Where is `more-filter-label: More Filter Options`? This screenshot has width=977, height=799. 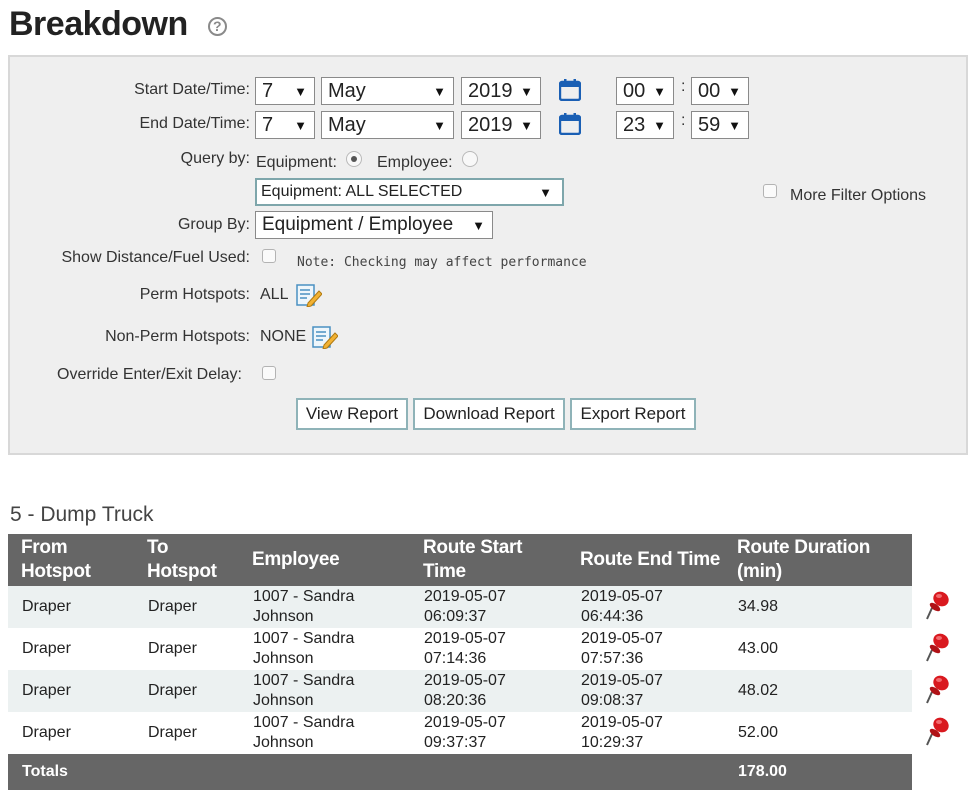 more-filter-label: More Filter Options is located at coordinates (858, 195).